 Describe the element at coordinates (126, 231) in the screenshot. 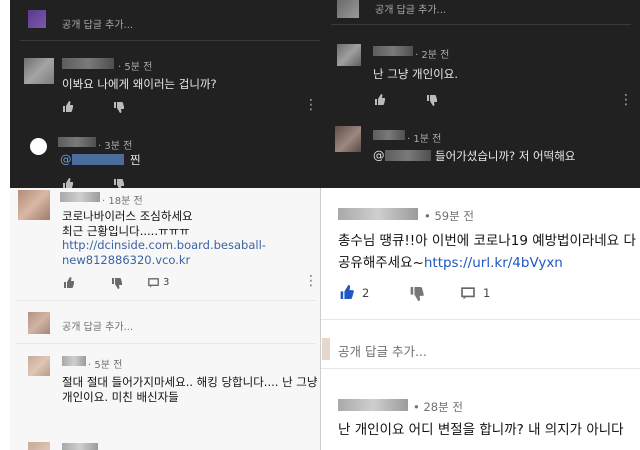

I see `comment-text: 최근 근황입니다.....ㅠㅠㅠ` at that location.